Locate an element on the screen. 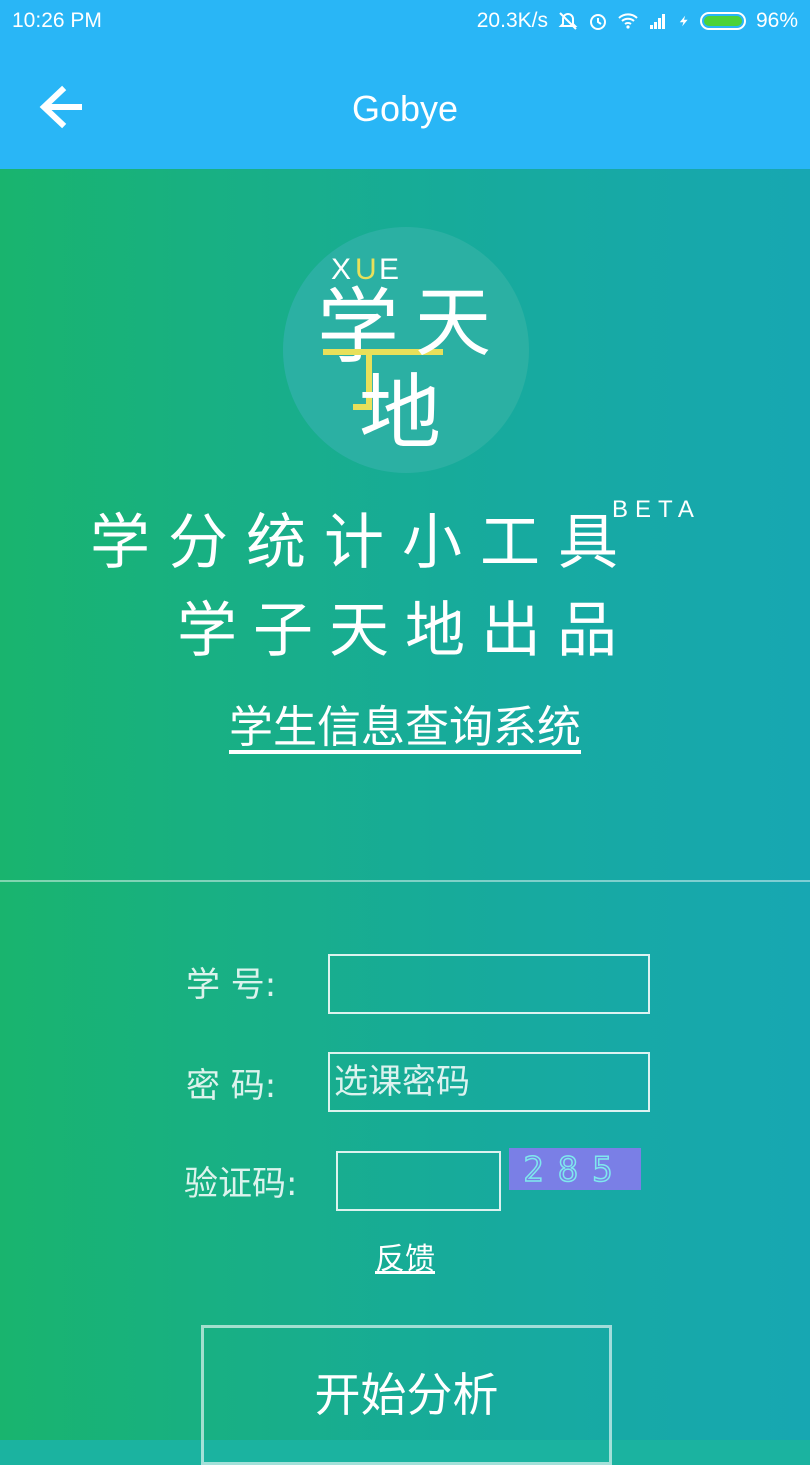 This screenshot has width=810, height=1465. app-title: Gobye is located at coordinates (405, 108).